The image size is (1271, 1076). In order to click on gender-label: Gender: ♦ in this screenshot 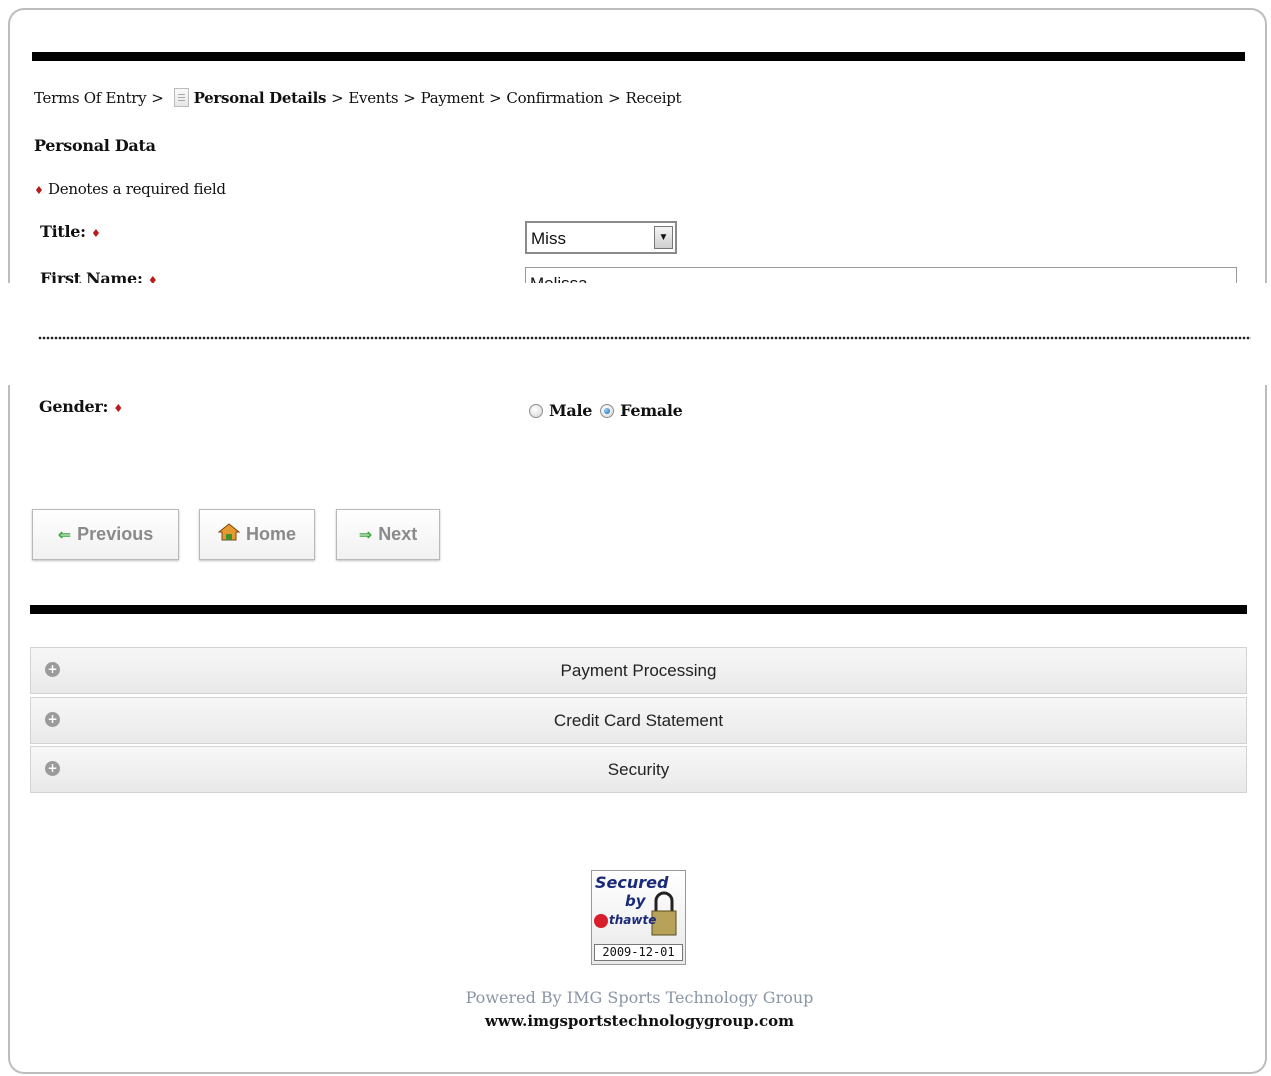, I will do `click(81, 406)`.